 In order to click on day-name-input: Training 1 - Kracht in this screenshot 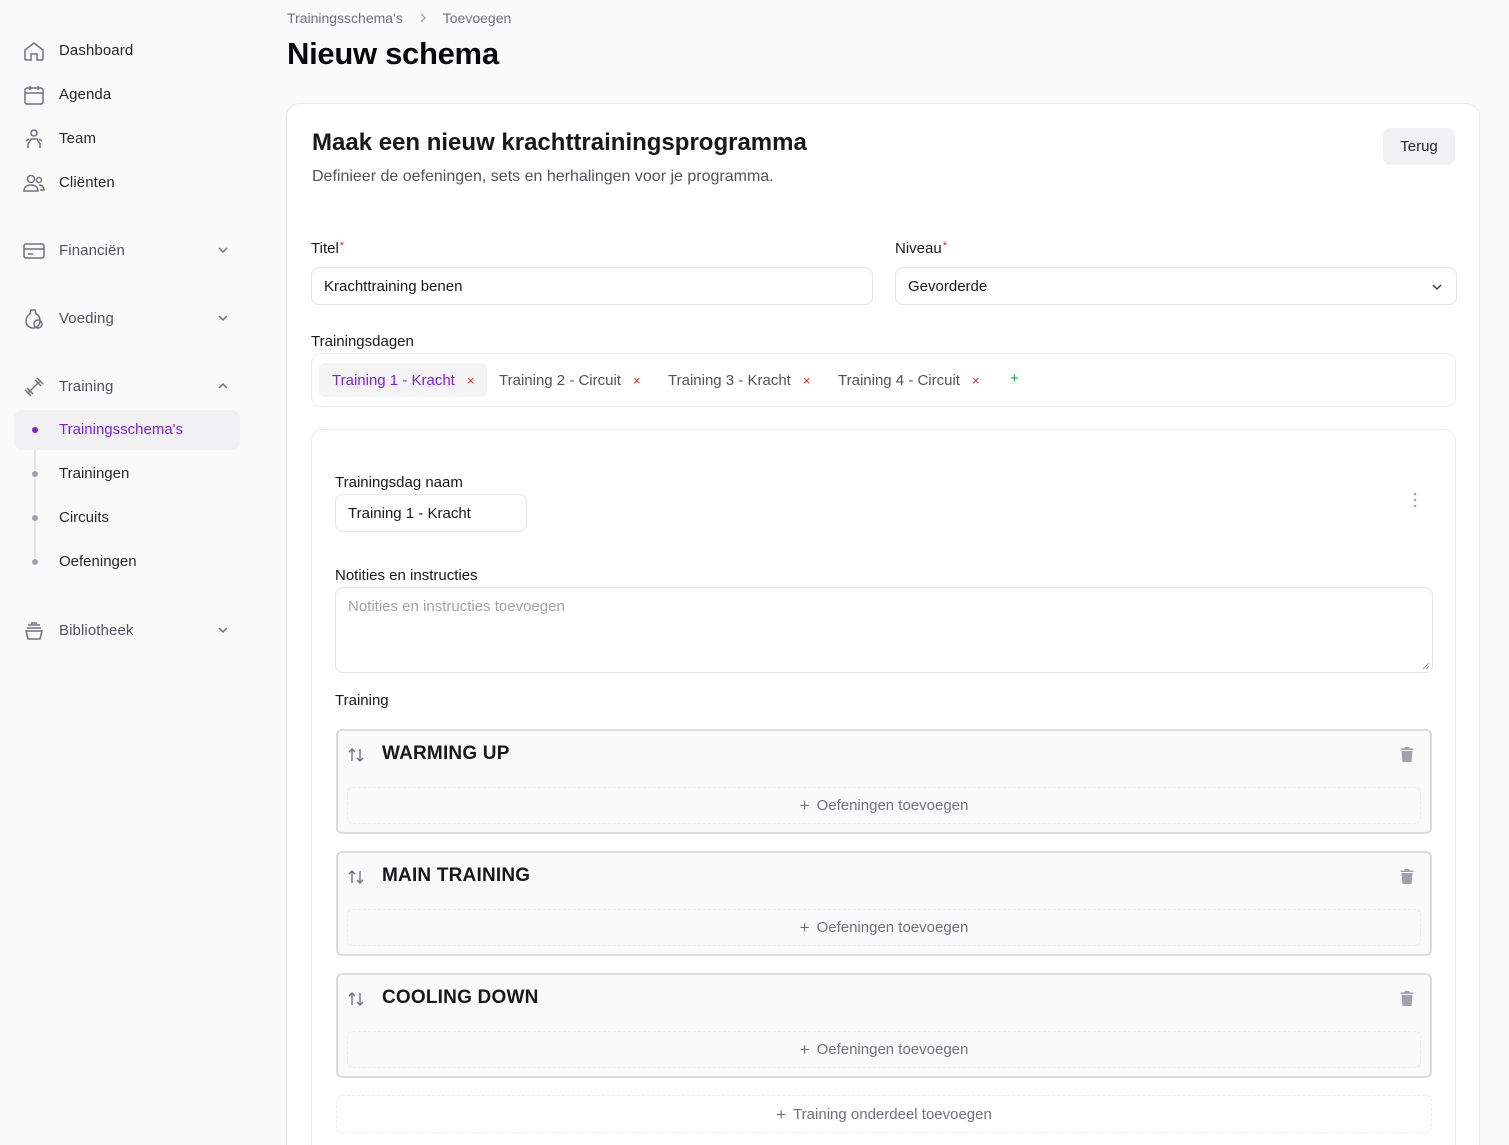, I will do `click(431, 513)`.